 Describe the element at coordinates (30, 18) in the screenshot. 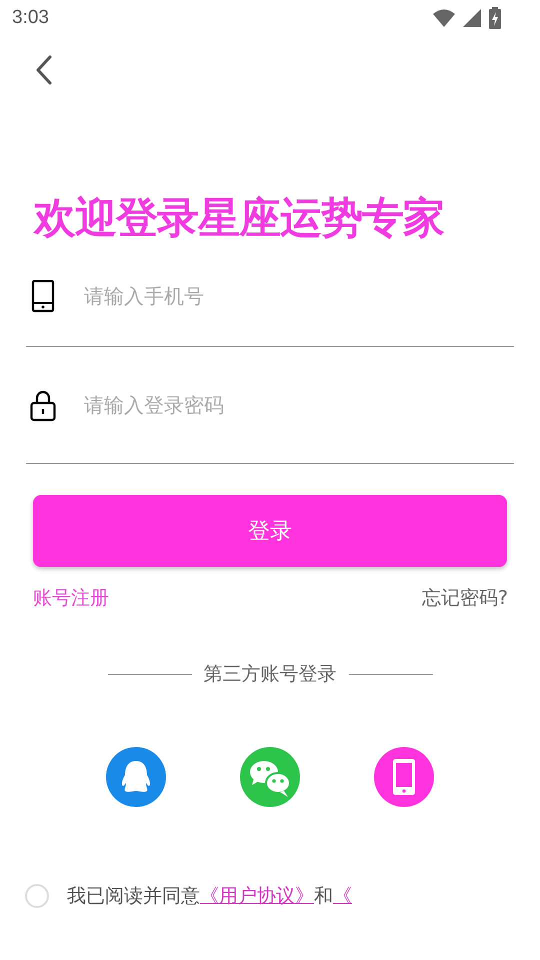

I see `status-time: 3:03` at that location.